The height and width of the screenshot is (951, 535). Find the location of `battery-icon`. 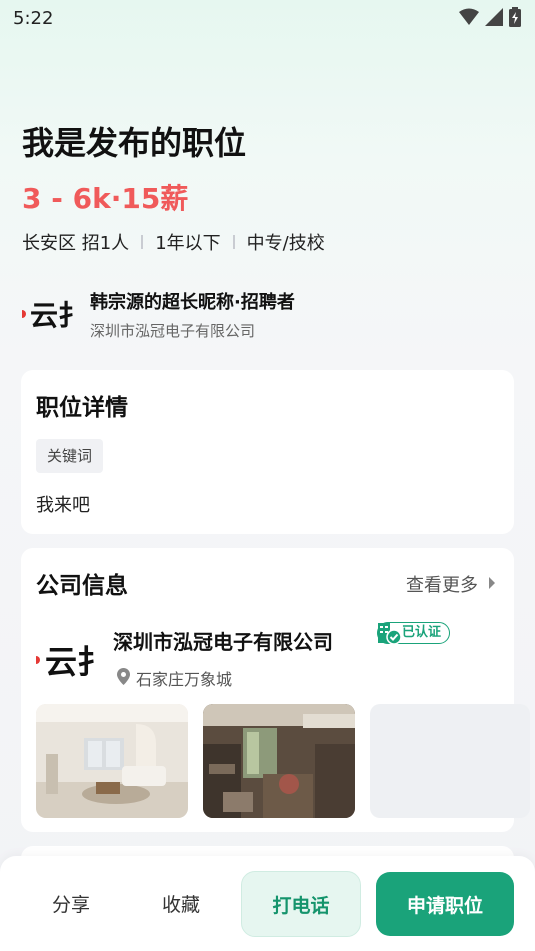

battery-icon is located at coordinates (515, 19).